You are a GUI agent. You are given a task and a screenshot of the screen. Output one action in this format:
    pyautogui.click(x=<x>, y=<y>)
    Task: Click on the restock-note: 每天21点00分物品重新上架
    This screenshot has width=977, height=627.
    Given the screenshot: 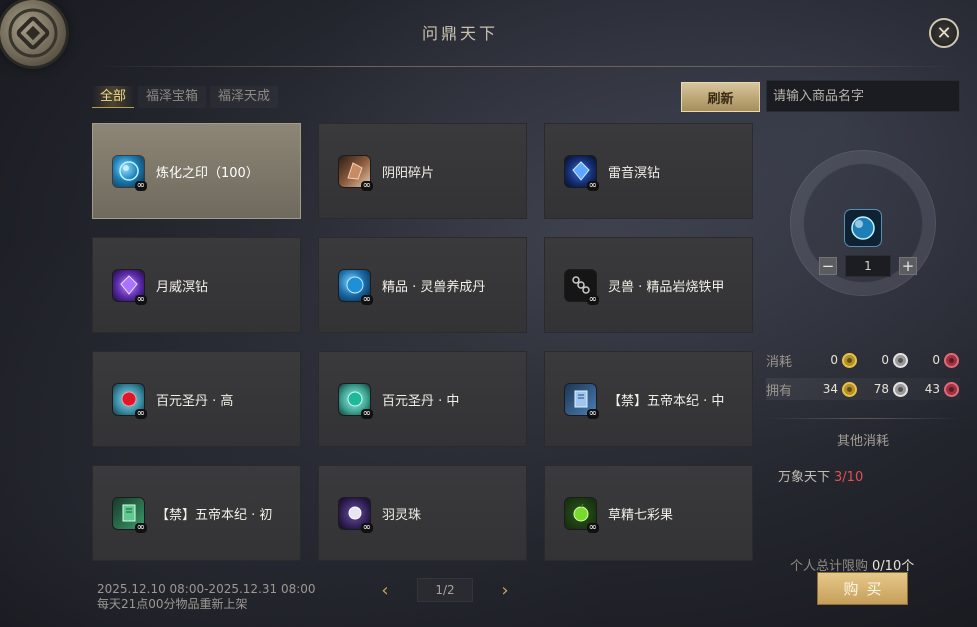 What is the action you would take?
    pyautogui.click(x=172, y=604)
    